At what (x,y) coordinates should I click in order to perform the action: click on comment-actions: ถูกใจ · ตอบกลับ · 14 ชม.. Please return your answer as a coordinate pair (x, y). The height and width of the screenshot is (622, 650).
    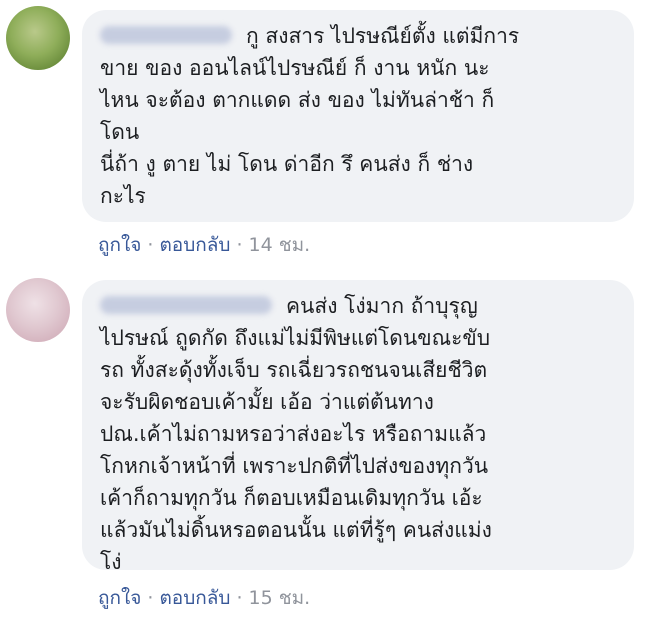
    Looking at the image, I should click on (204, 245).